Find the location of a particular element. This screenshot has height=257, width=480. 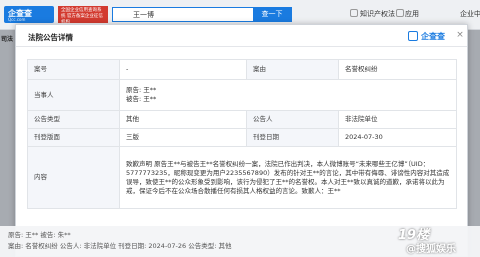

modal-title: 法院公告详情 is located at coordinates (50, 37).